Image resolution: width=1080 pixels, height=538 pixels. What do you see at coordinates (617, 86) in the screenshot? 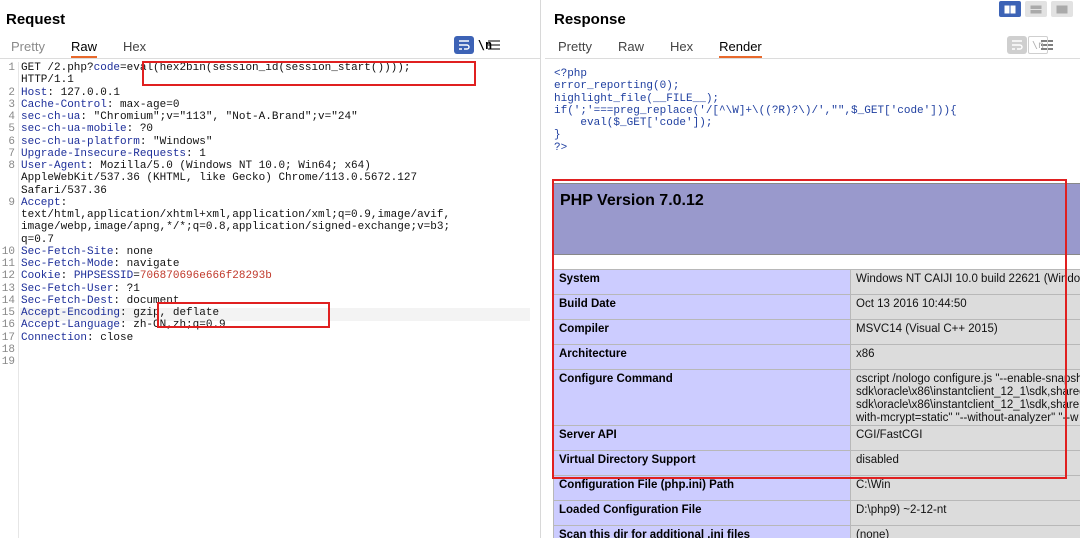
I see `php-source-line: error_reporting(0);` at bounding box center [617, 86].